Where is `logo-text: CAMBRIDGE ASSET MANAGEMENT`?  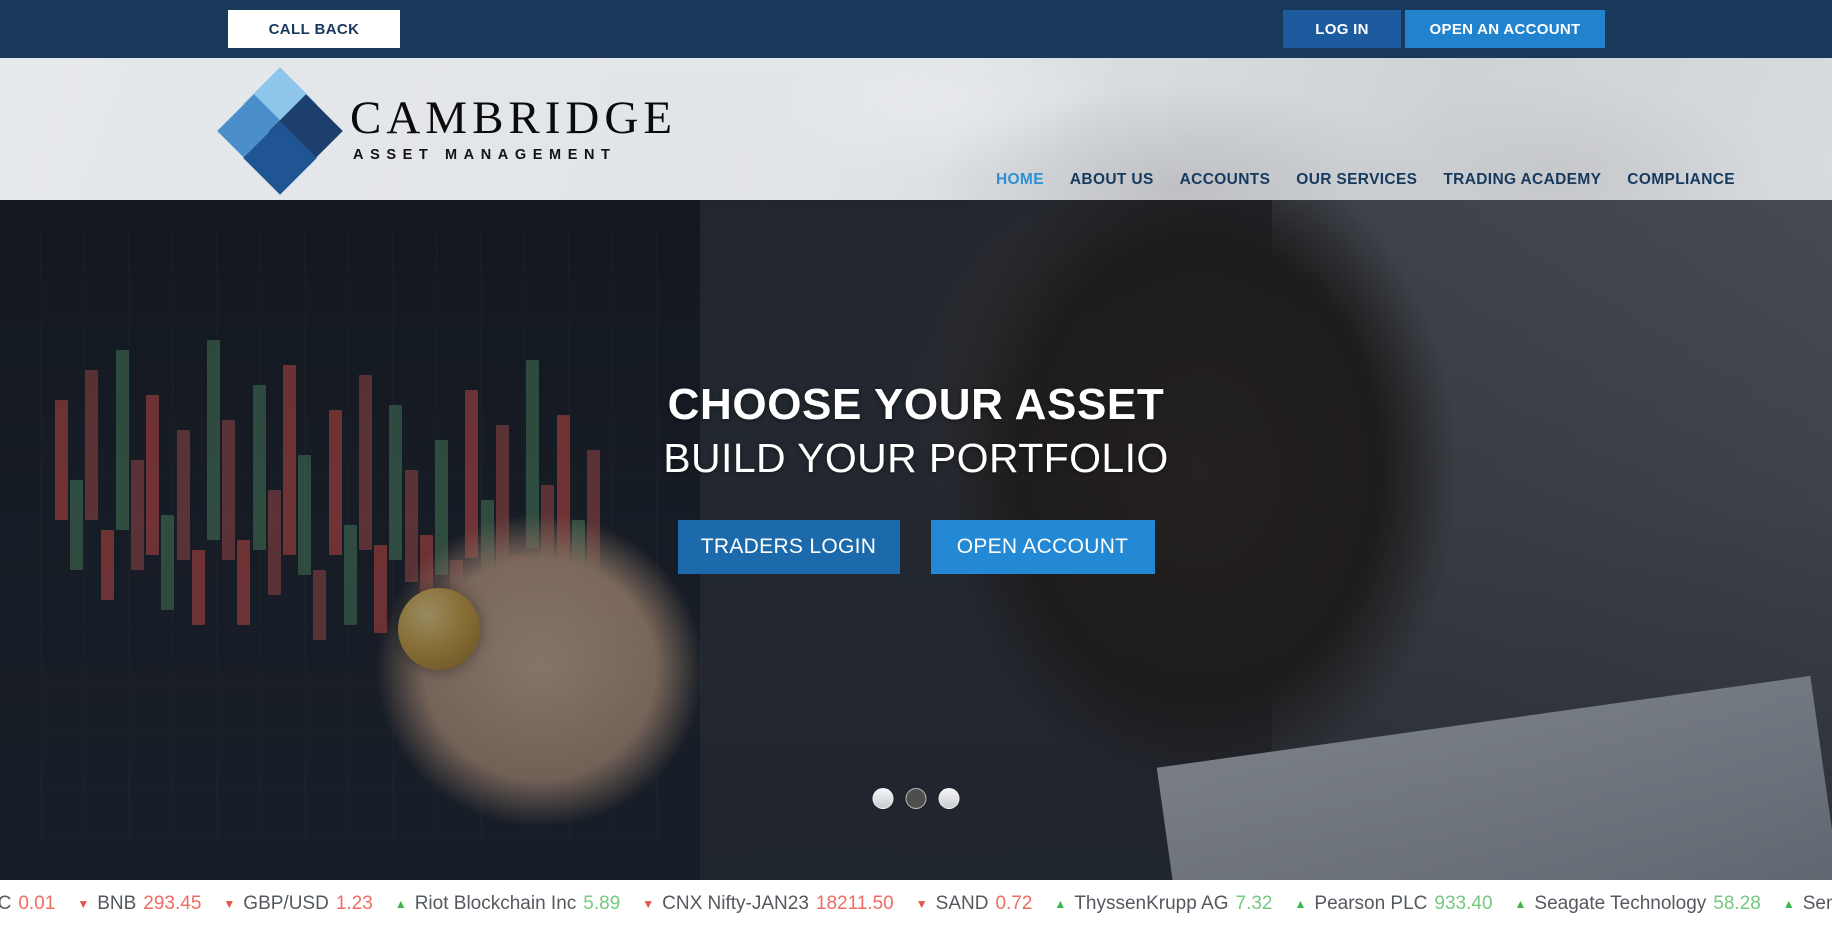
logo-text: CAMBRIDGE ASSET MANAGEMENT is located at coordinates (513, 128).